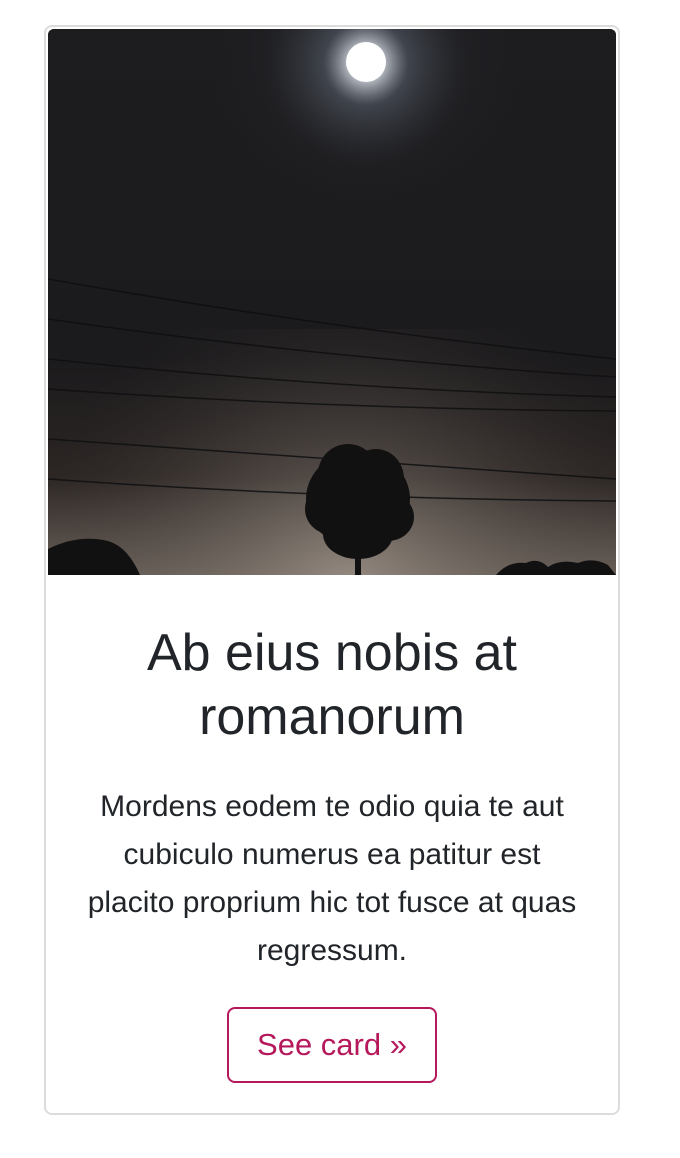 This screenshot has width=680, height=1158. I want to click on card-title: Ab eius nobis at romanorum, so click(332, 685).